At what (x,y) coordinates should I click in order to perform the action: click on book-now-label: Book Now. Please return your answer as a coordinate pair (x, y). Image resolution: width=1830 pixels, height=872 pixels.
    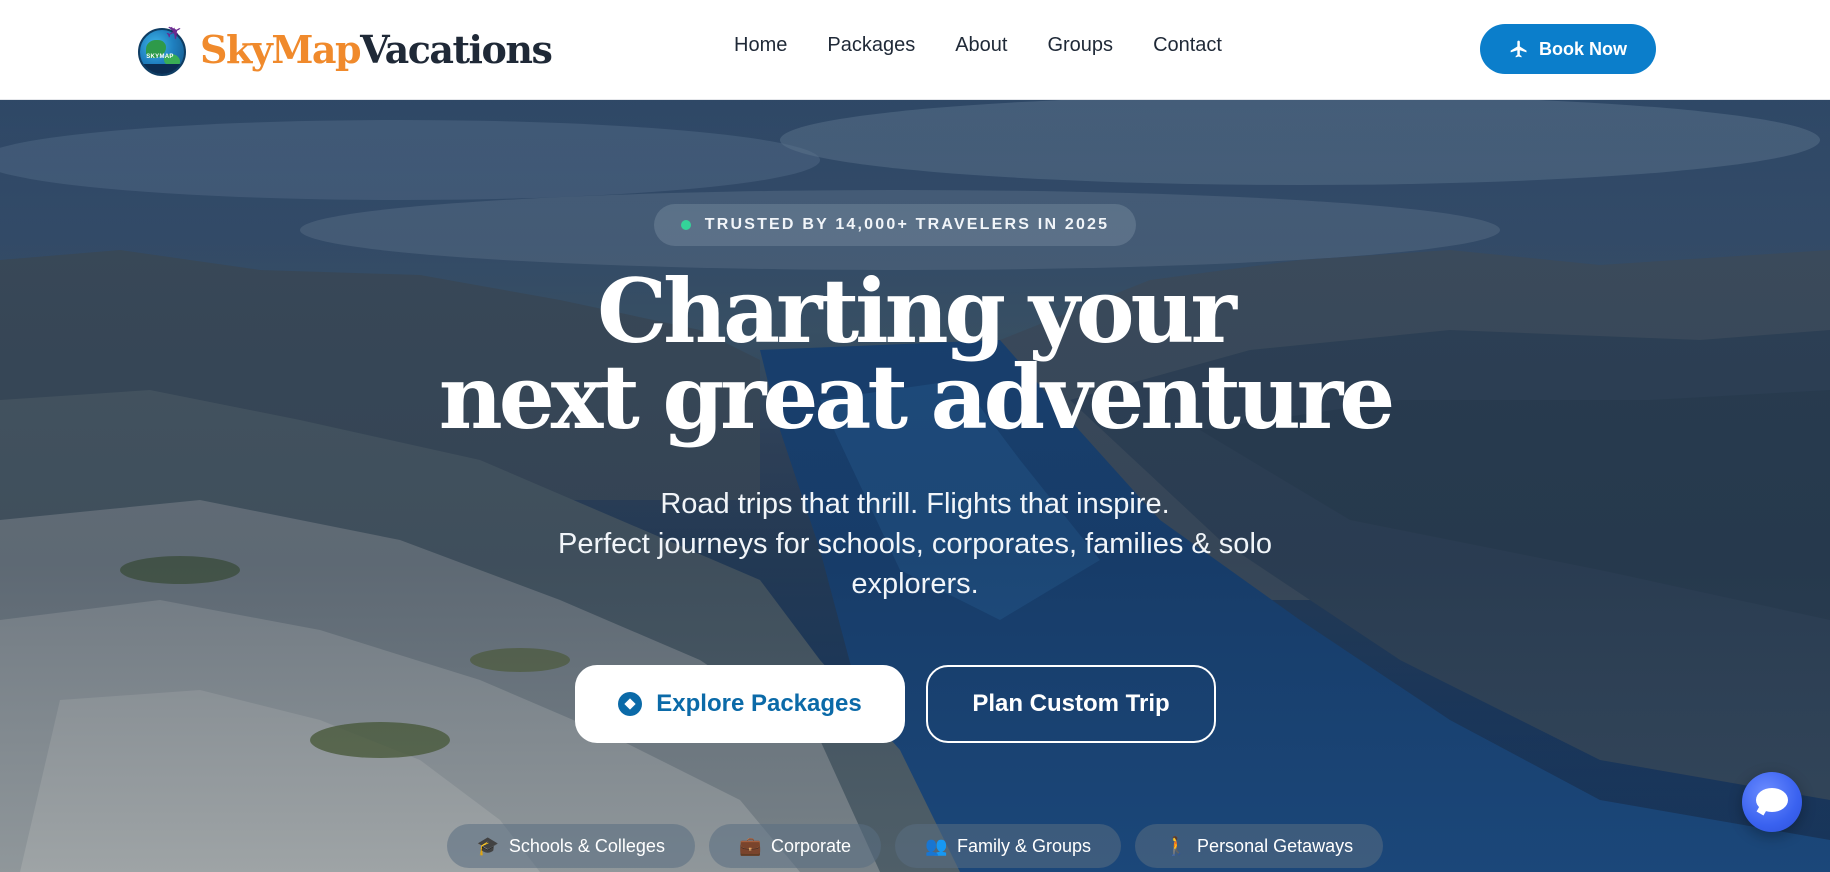
    Looking at the image, I should click on (1583, 48).